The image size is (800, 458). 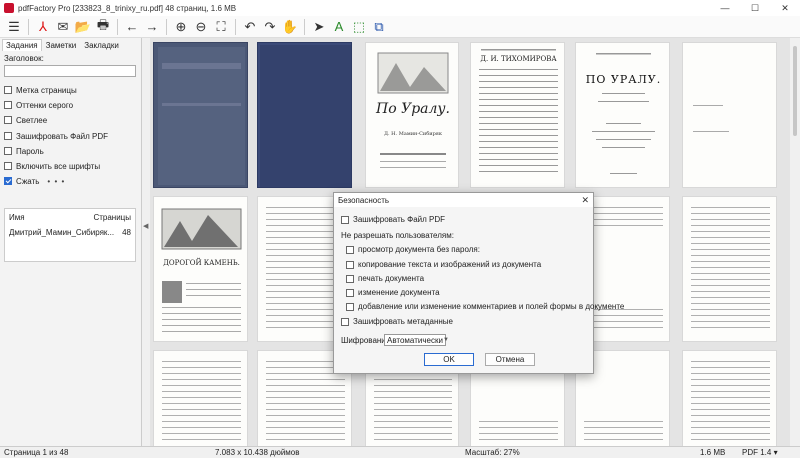 I want to click on status-page: Страница 1 из 48, so click(x=36, y=452).